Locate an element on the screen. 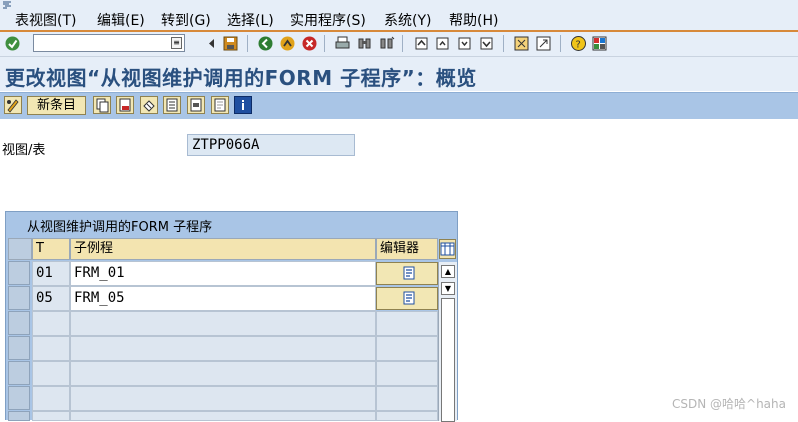 This screenshot has width=798, height=422. scroll-thumb is located at coordinates (448, 360).